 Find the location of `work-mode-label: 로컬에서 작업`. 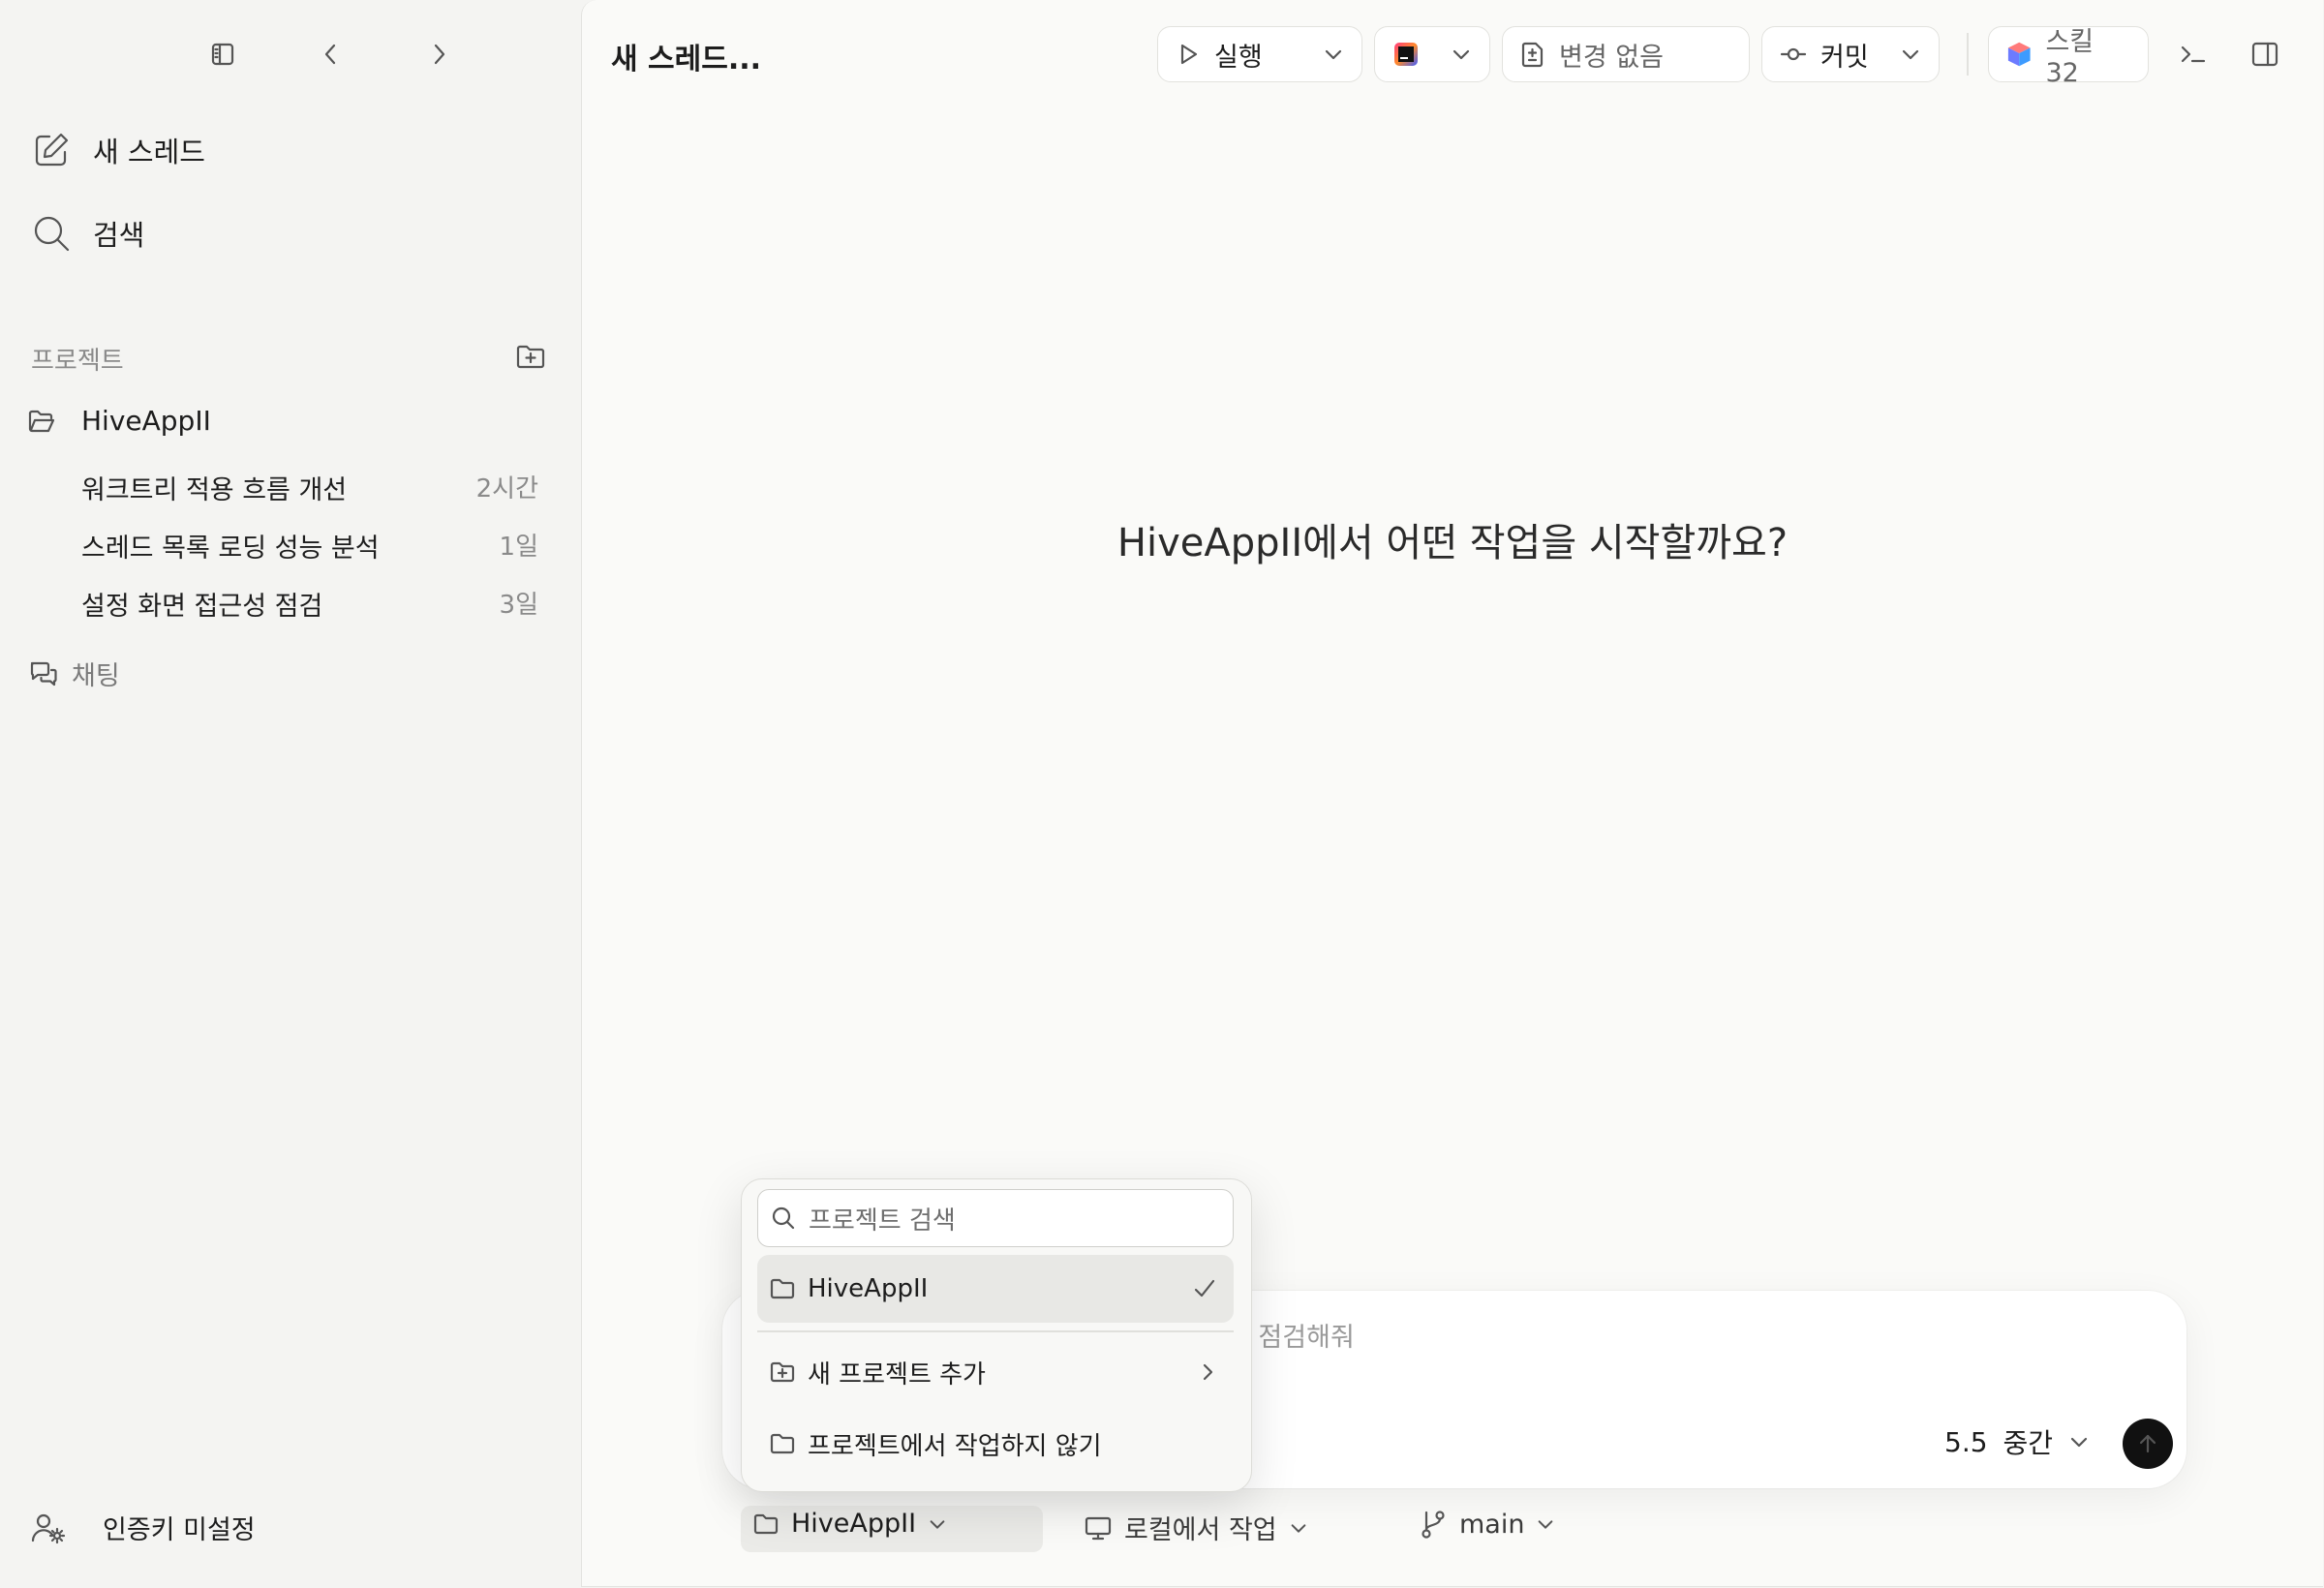

work-mode-label: 로컬에서 작업 is located at coordinates (1201, 1530).